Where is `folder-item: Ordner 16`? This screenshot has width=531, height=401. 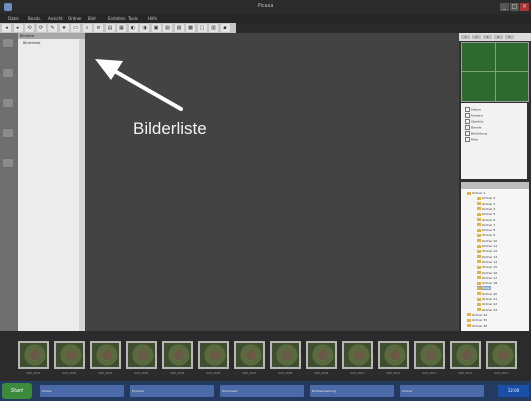 folder-item: Ordner 16 is located at coordinates (487, 273).